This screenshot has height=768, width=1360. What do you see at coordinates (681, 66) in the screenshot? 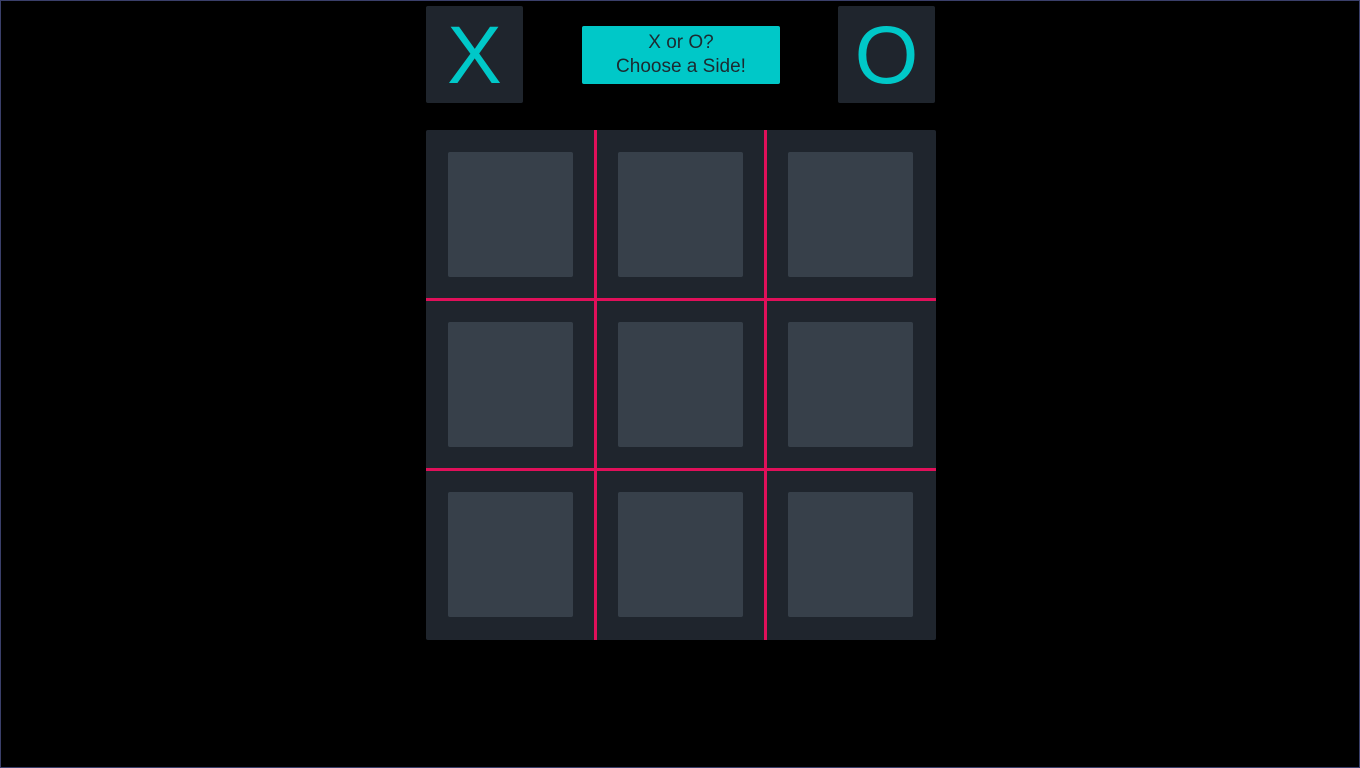
I see `prompt-line-2: Choose a Side!` at bounding box center [681, 66].